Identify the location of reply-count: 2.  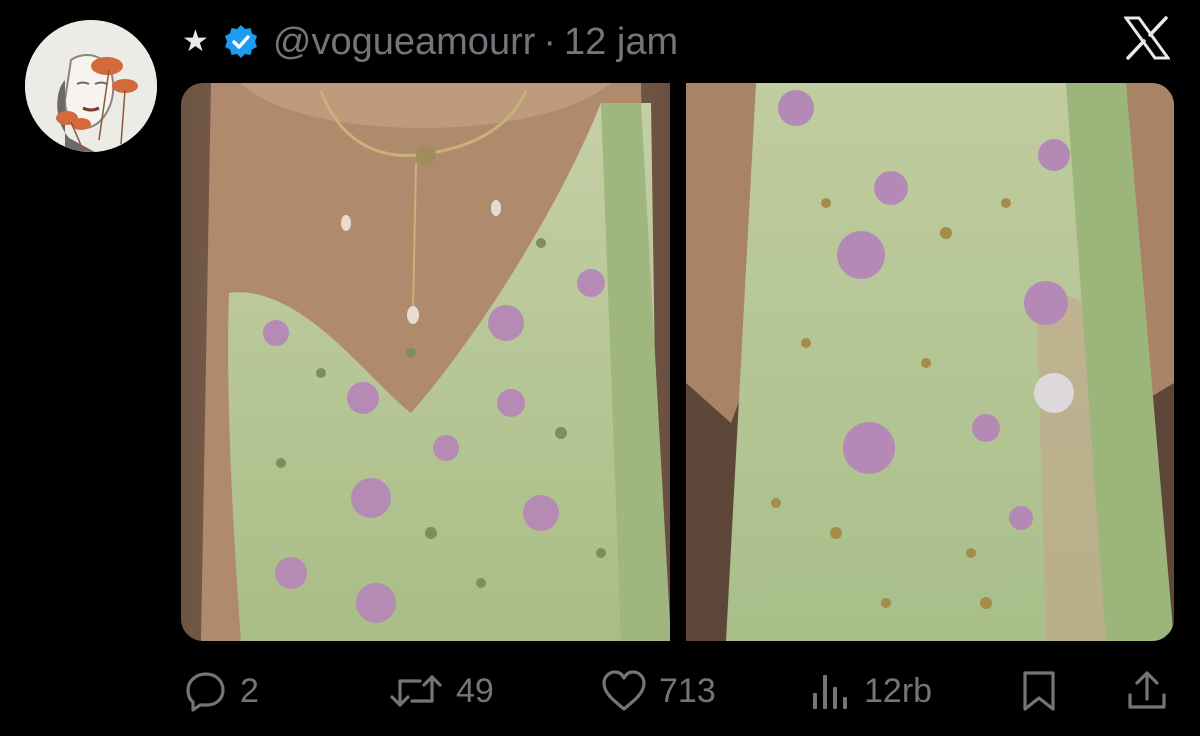
(249, 690).